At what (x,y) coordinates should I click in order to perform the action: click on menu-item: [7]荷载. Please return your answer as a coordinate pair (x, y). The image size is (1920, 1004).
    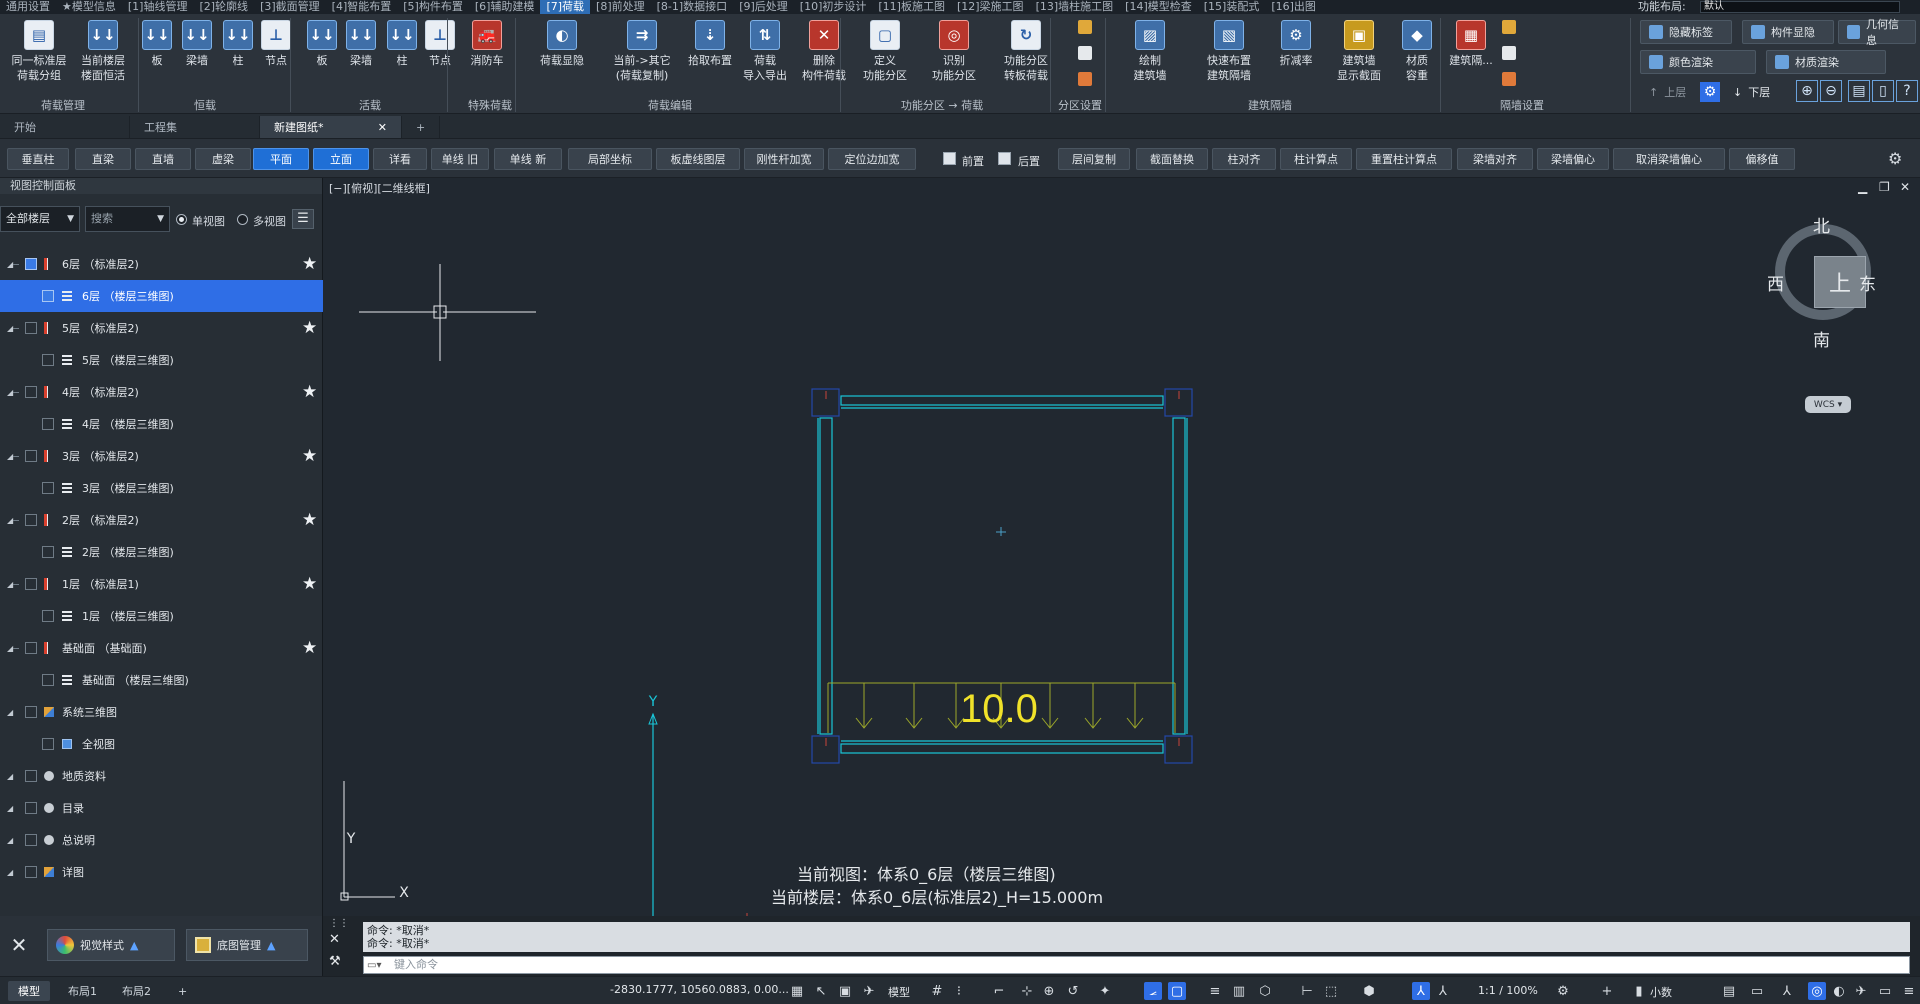
    Looking at the image, I should click on (565, 7).